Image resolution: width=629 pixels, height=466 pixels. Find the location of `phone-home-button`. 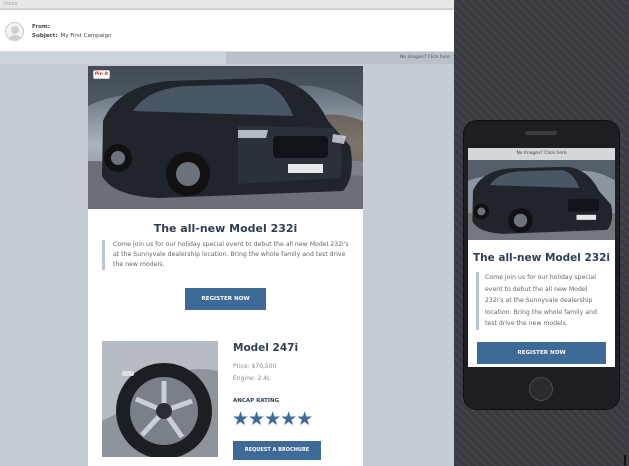

phone-home-button is located at coordinates (541, 389).